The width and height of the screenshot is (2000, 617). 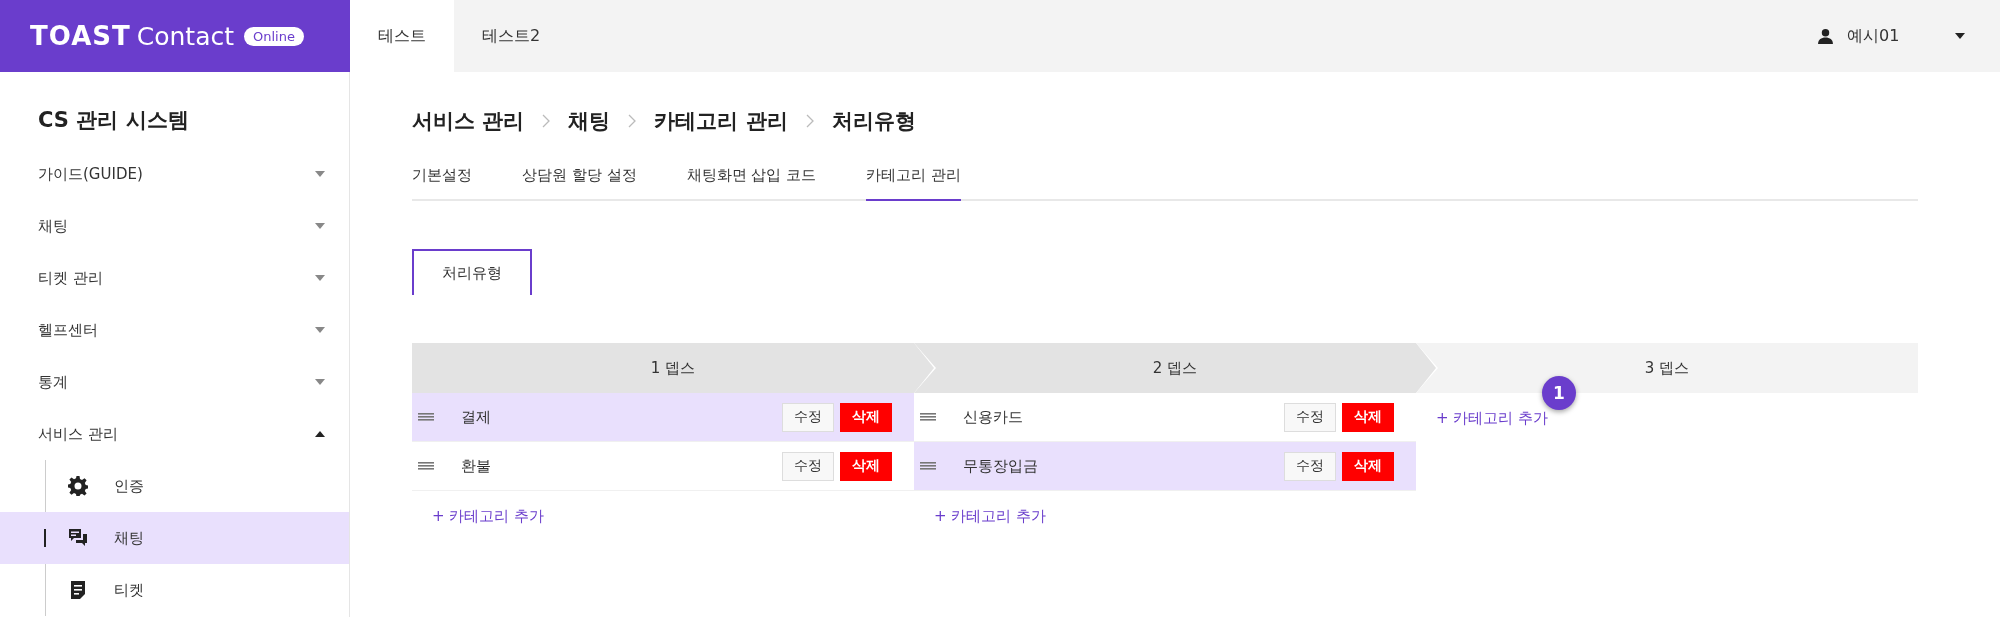 What do you see at coordinates (721, 121) in the screenshot?
I see `breadcrumb-item: 카테고리 관리` at bounding box center [721, 121].